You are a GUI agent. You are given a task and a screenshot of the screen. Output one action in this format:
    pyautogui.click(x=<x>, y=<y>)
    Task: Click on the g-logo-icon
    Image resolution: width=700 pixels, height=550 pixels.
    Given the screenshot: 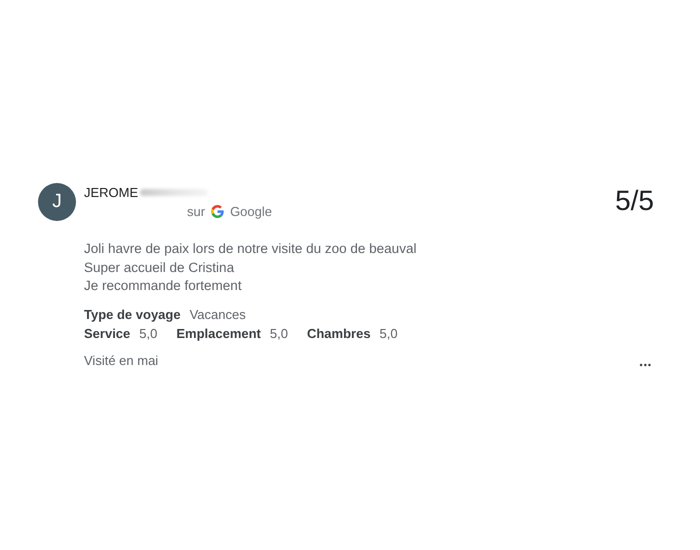 What is the action you would take?
    pyautogui.click(x=217, y=211)
    